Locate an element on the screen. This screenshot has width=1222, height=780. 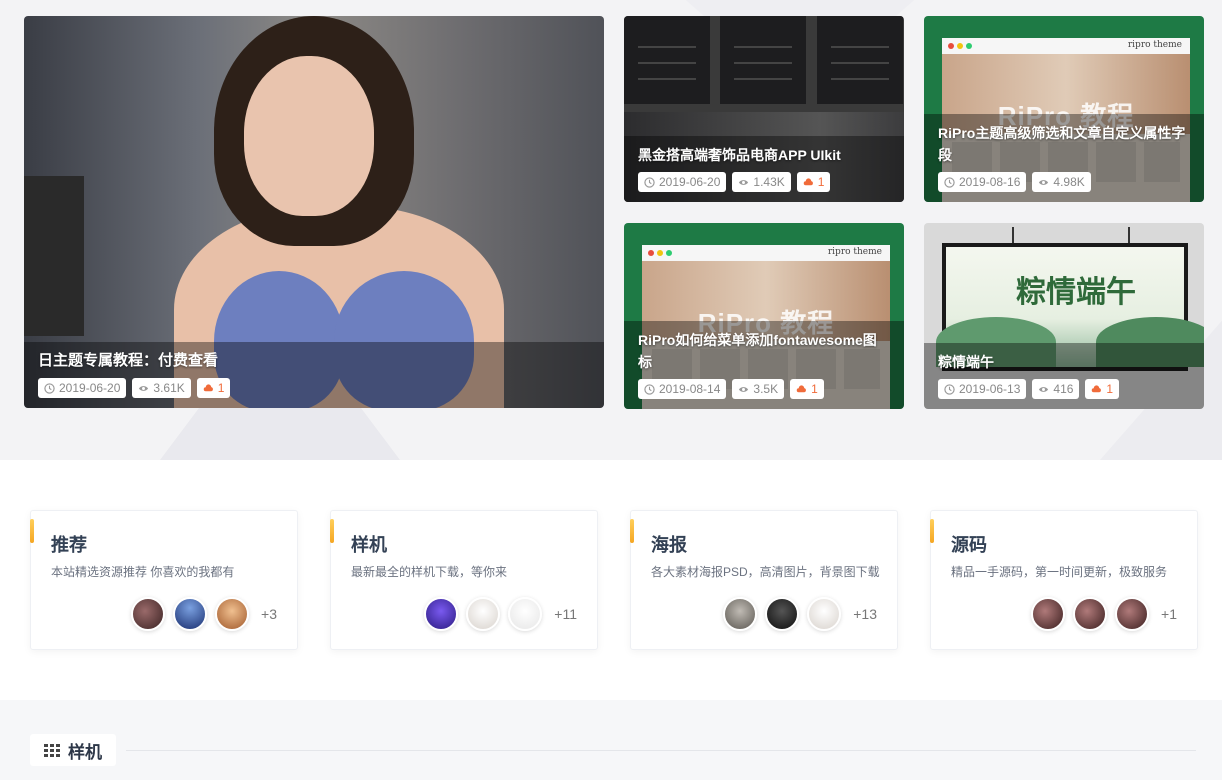
more-count: +13 is located at coordinates (865, 614).